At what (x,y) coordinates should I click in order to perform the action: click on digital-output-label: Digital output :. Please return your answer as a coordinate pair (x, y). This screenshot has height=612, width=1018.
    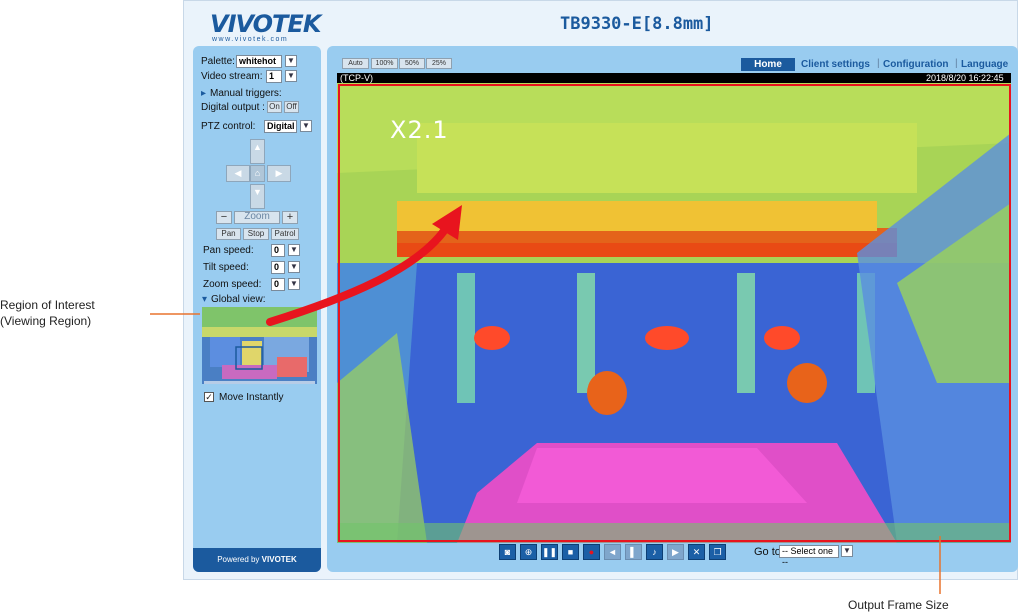
    Looking at the image, I should click on (233, 107).